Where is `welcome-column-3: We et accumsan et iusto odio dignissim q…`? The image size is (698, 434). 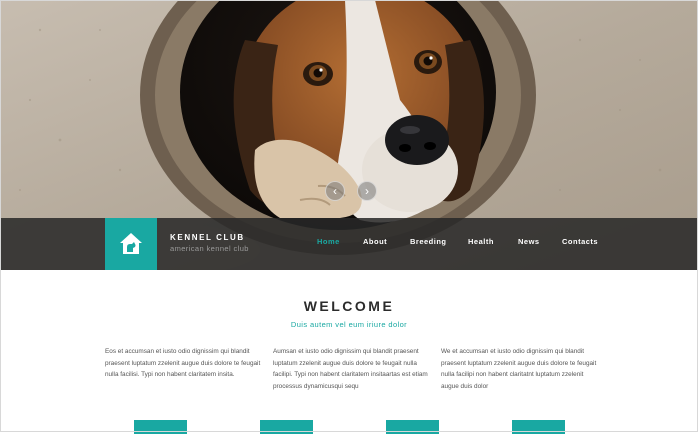
welcome-column-3: We et accumsan et iusto odio dignissim q… is located at coordinates (519, 369).